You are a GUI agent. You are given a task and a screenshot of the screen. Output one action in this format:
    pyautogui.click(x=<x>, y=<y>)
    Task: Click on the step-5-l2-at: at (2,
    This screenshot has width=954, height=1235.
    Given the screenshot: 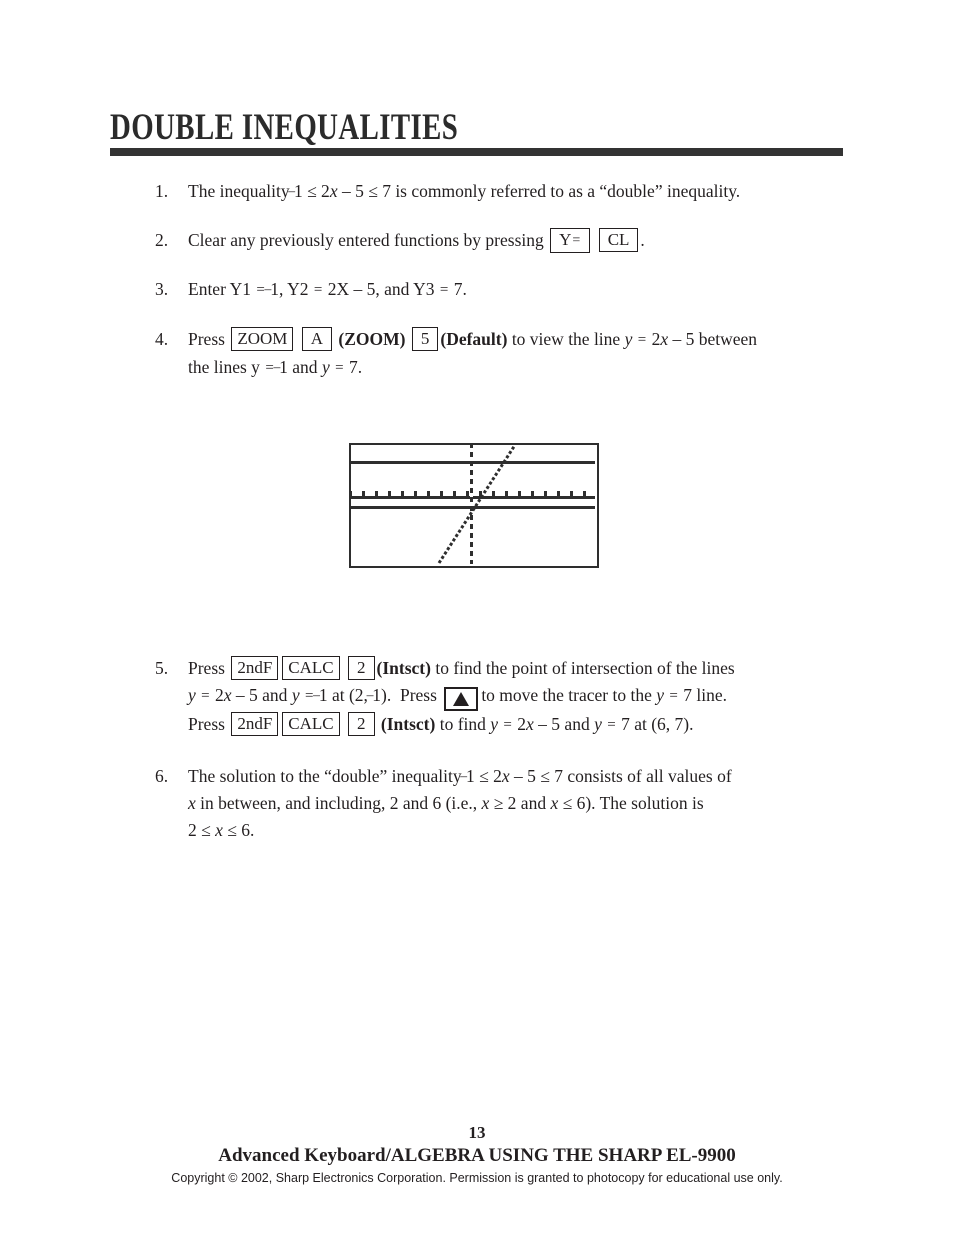 What is the action you would take?
    pyautogui.click(x=350, y=695)
    